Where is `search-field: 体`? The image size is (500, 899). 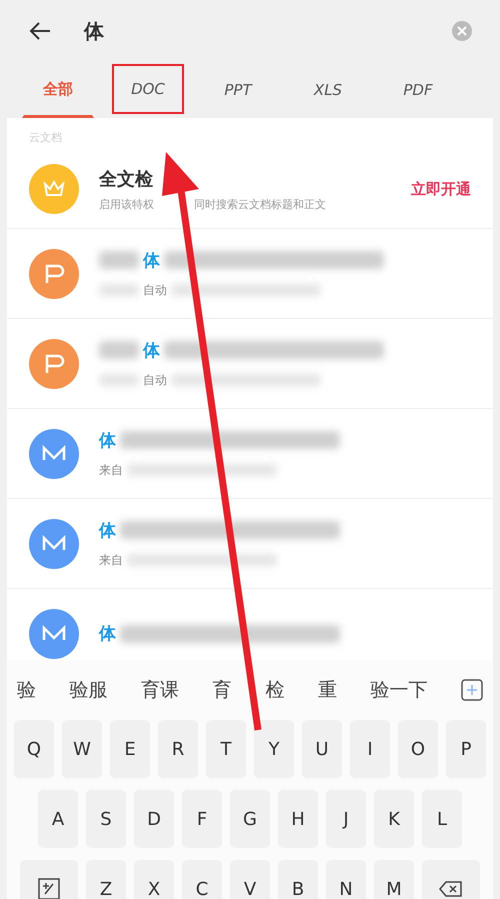
search-field: 体 is located at coordinates (268, 31).